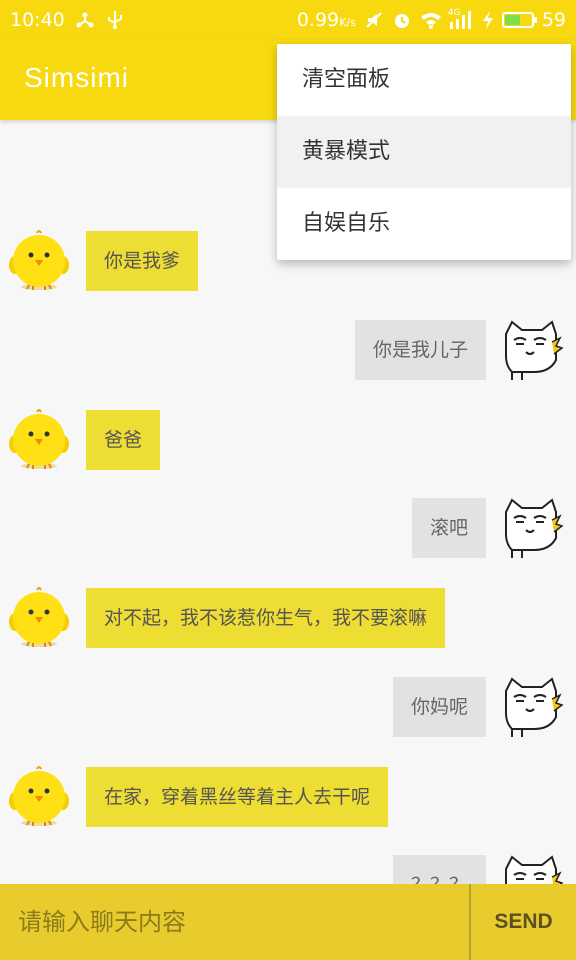  What do you see at coordinates (448, 528) in the screenshot?
I see `message-bubble-user: 滚吧` at bounding box center [448, 528].